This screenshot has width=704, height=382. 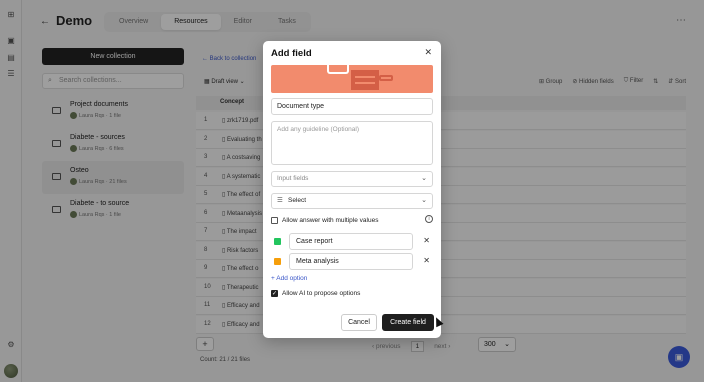 I want to click on field-type-value: Select, so click(x=297, y=200).